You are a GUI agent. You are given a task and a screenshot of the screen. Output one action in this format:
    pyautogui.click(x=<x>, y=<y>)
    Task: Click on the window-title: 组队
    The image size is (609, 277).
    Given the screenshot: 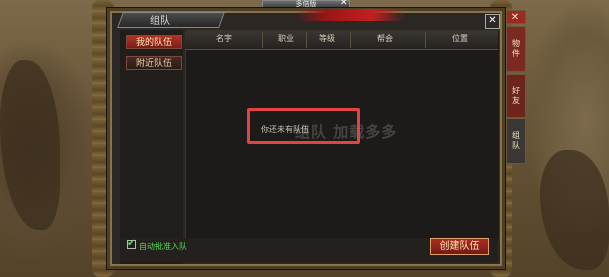 What is the action you would take?
    pyautogui.click(x=160, y=21)
    